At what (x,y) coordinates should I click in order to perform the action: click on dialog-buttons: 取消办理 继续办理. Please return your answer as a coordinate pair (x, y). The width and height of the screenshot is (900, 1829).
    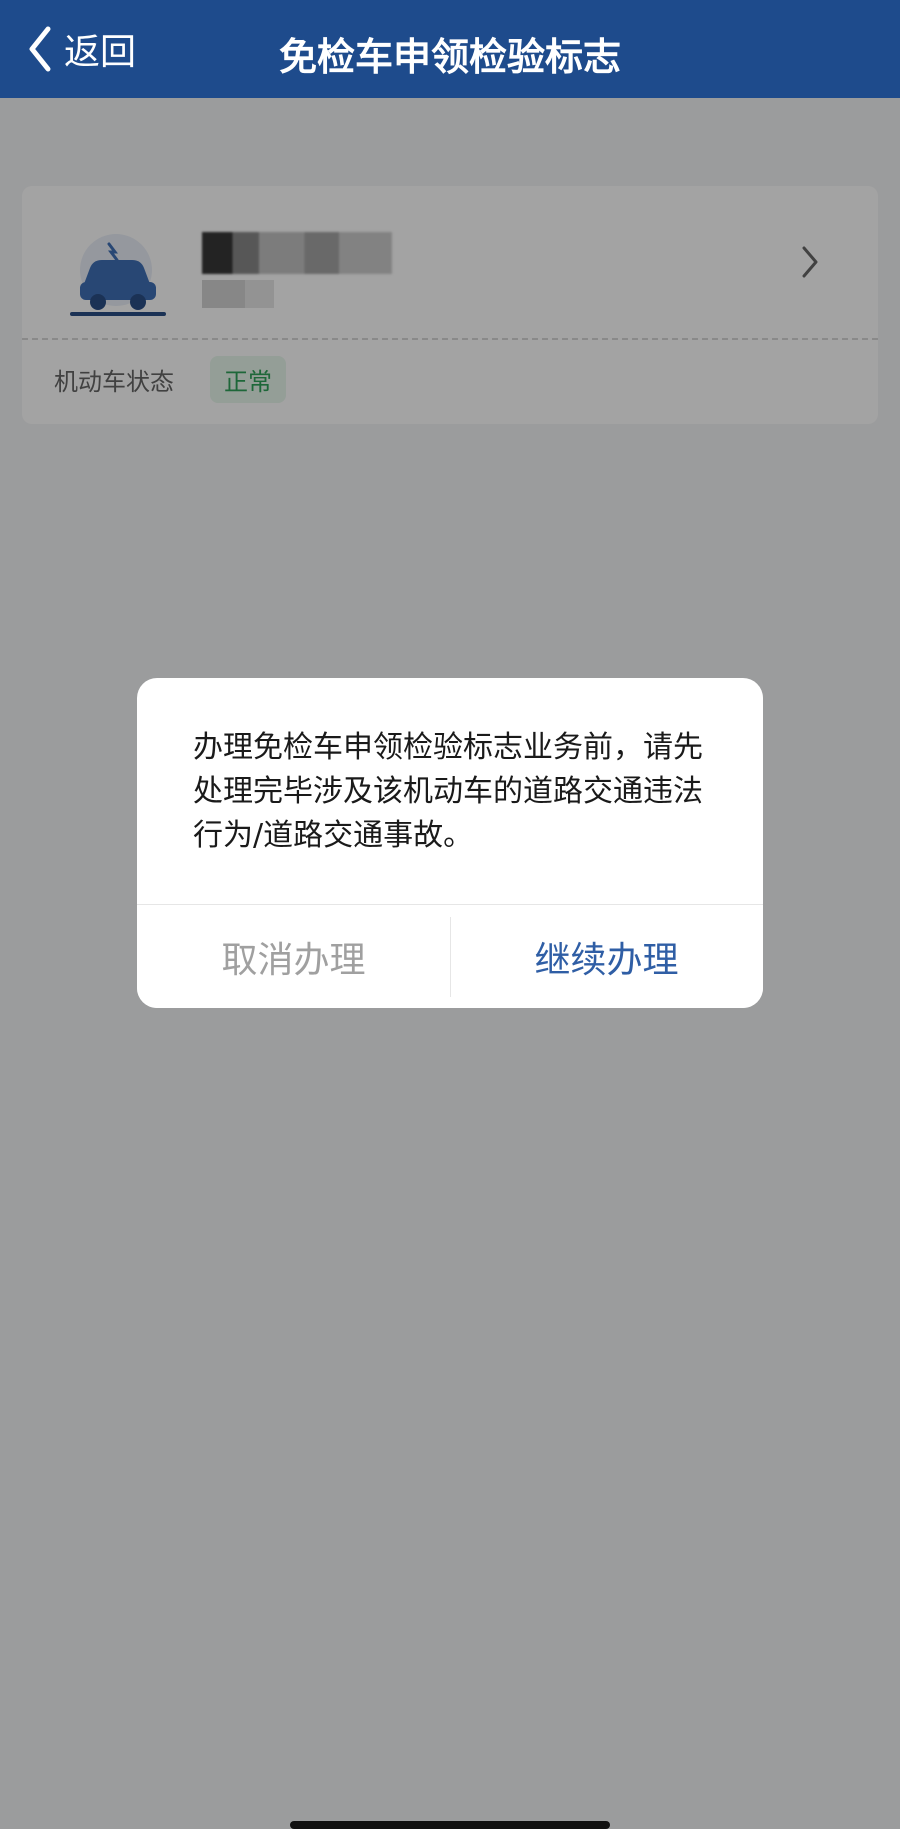
    Looking at the image, I should click on (450, 956).